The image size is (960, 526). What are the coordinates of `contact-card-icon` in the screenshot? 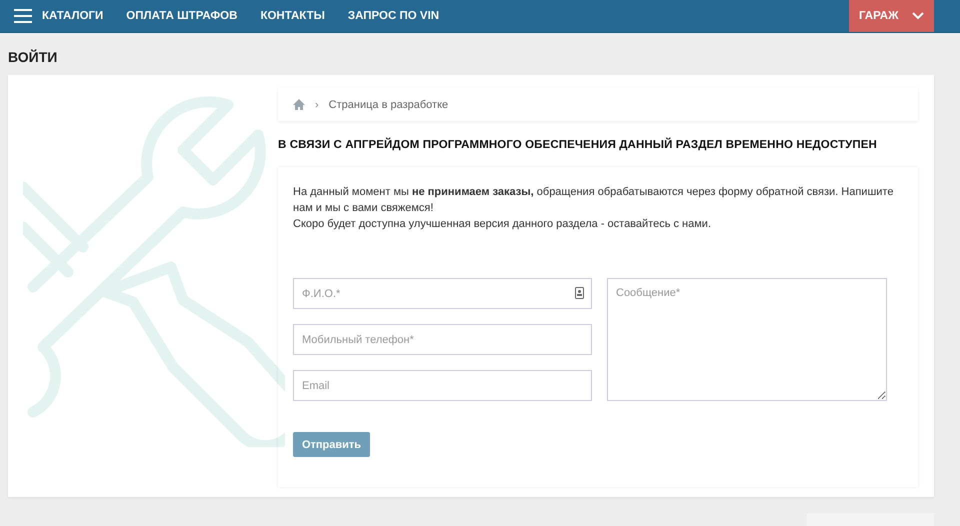 It's located at (579, 293).